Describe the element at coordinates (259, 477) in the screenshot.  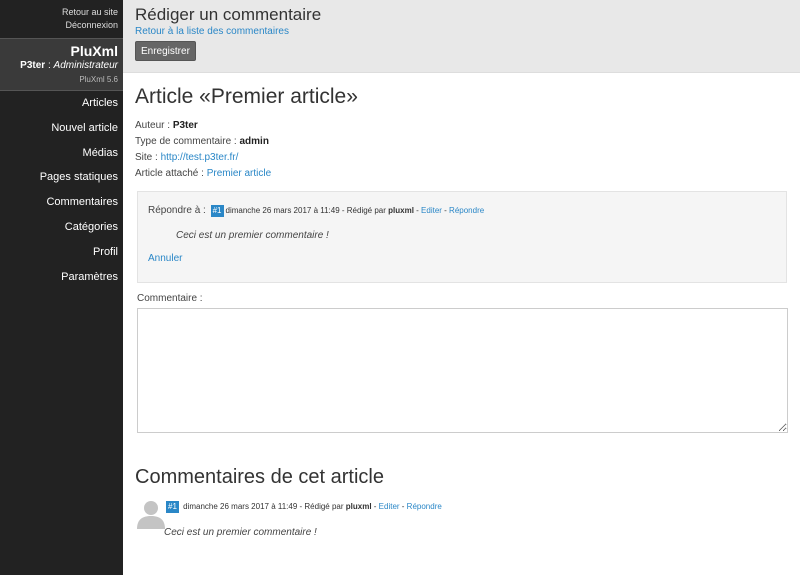
I see `comments-section-title: Commentaires de cet article` at that location.